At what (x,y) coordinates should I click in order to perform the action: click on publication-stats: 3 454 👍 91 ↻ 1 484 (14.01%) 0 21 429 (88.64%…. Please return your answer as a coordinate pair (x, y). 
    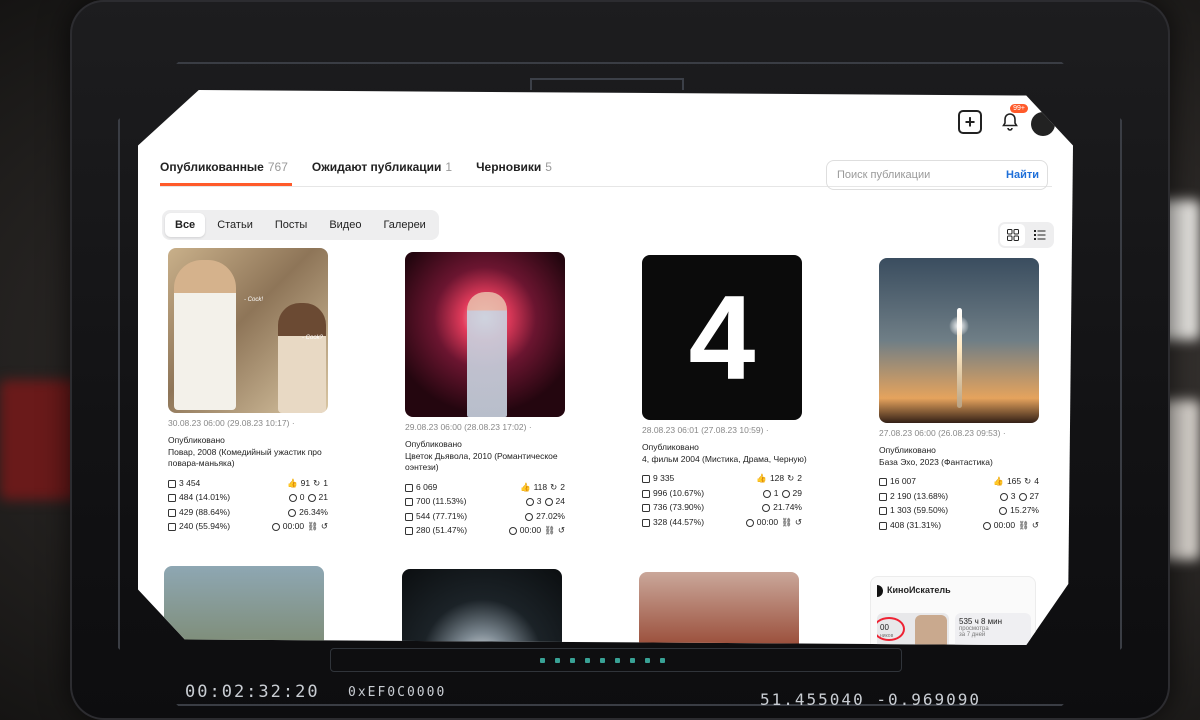
    Looking at the image, I should click on (248, 505).